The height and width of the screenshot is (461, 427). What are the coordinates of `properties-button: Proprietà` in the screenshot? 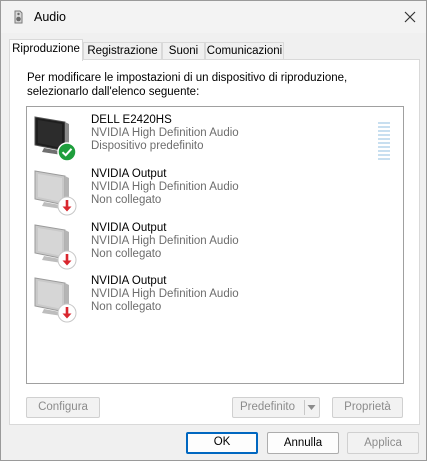 It's located at (367, 407).